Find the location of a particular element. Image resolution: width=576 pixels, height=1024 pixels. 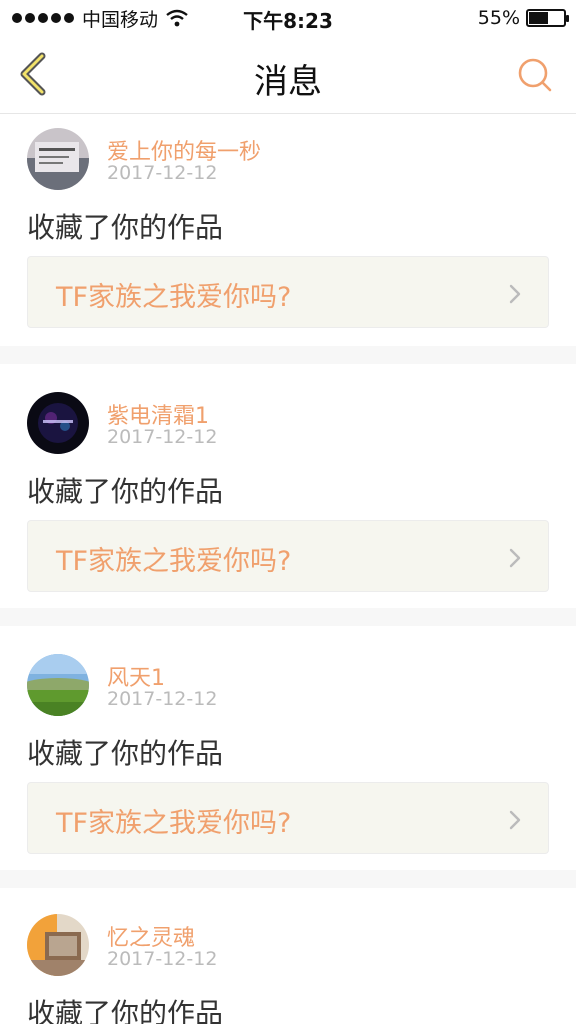

battery-icon is located at coordinates (547, 18).